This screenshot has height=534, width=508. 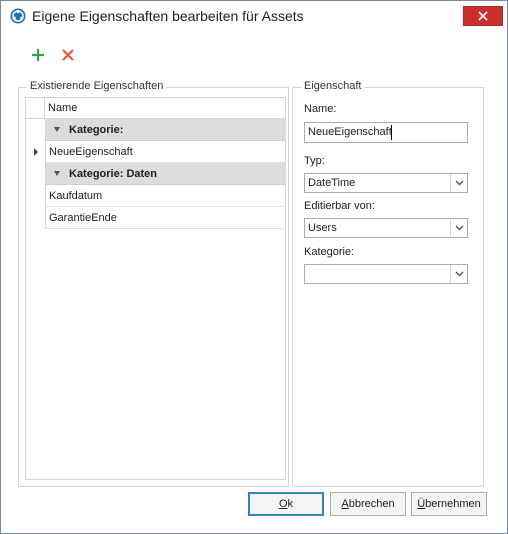 I want to click on type-dropdown: DateTime, so click(x=386, y=183).